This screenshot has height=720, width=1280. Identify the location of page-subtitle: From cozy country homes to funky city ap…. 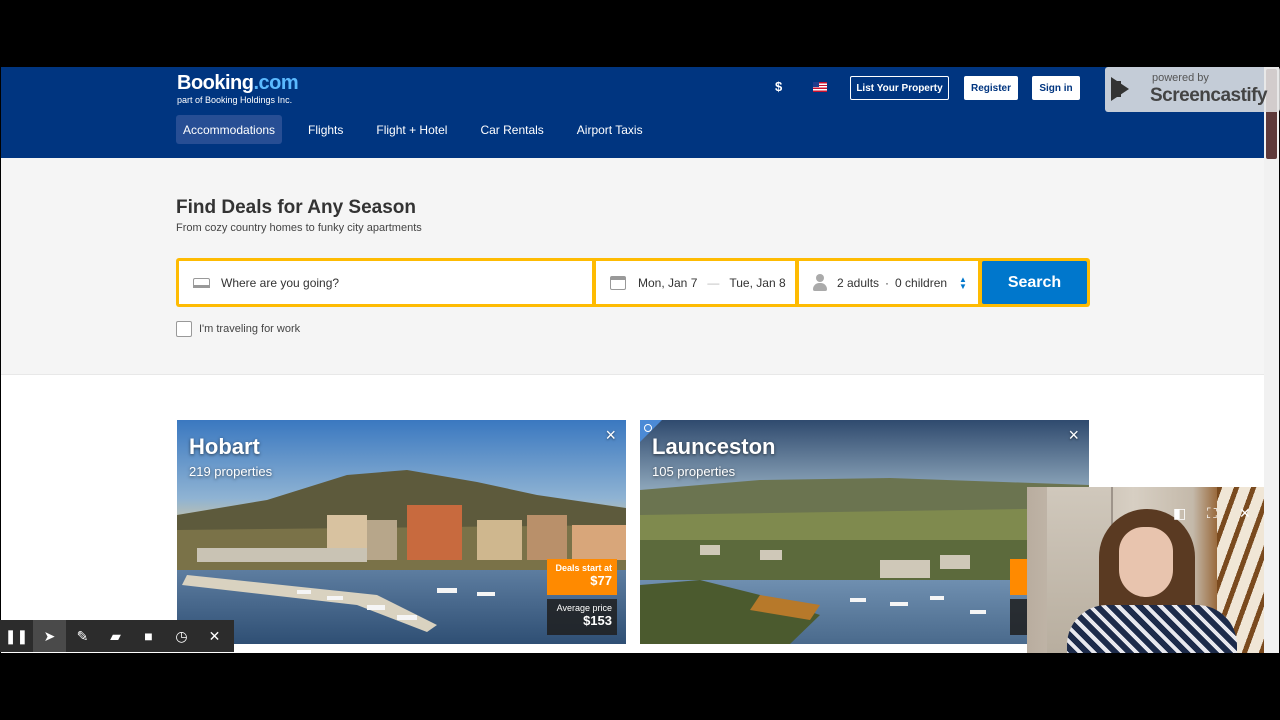
(299, 228).